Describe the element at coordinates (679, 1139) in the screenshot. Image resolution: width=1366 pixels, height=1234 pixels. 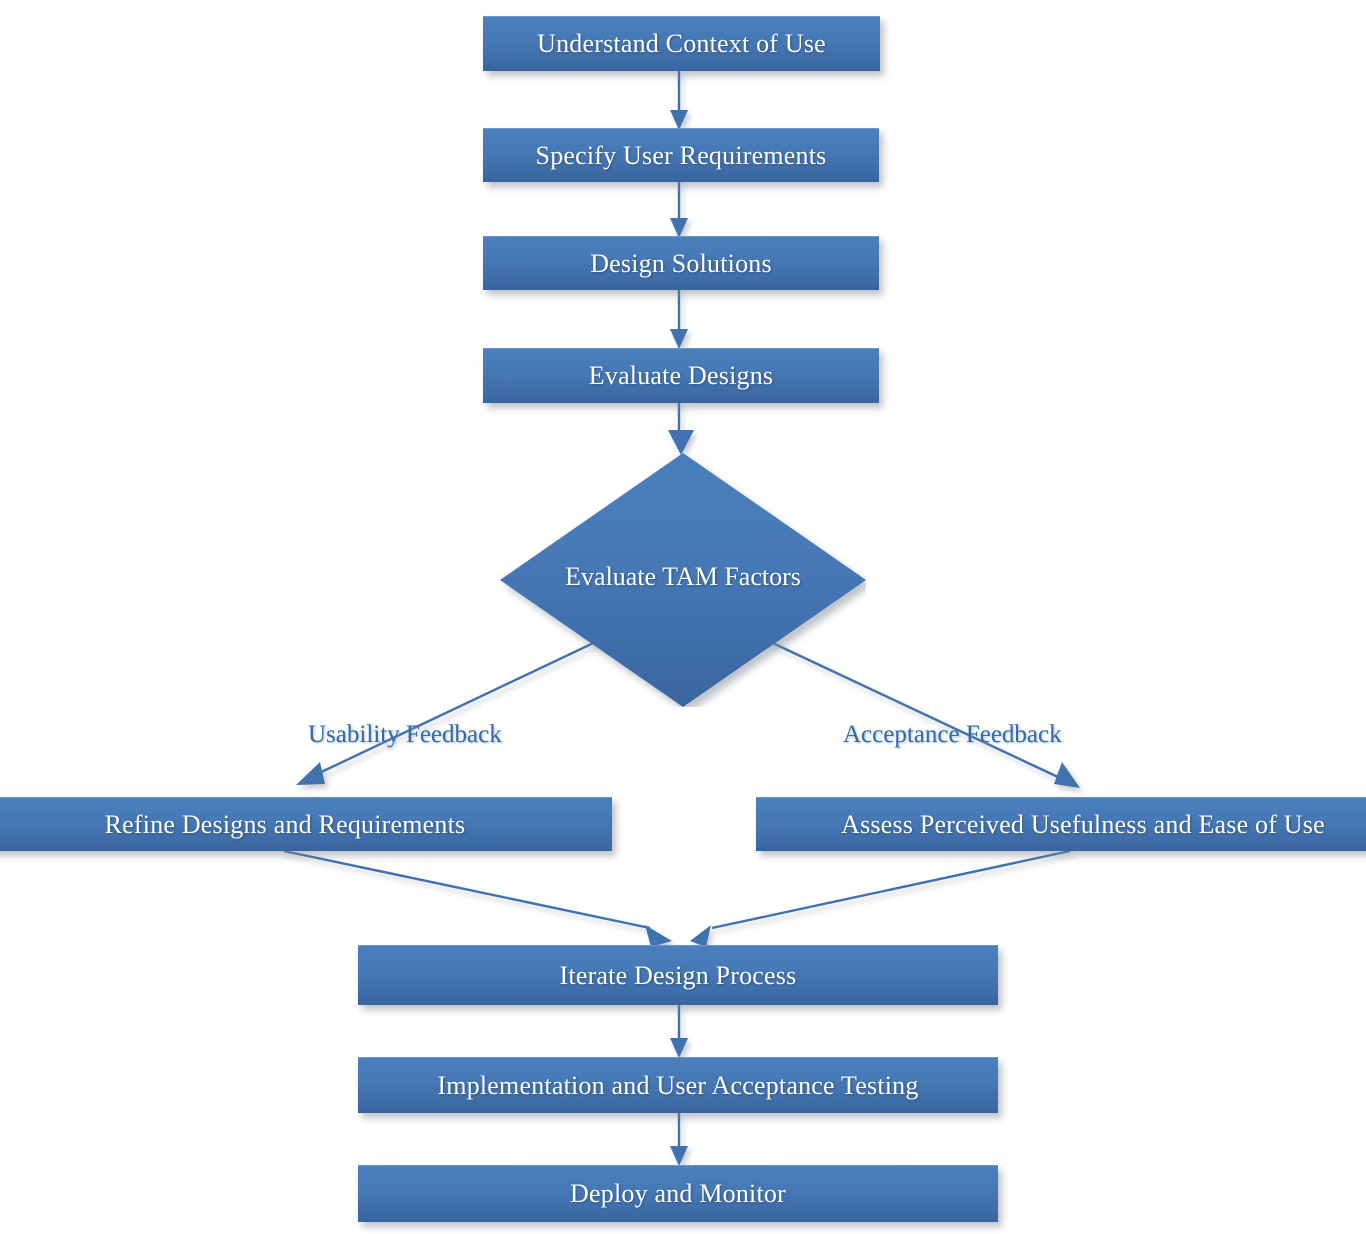
I see `connector-implementation-to-deploy` at that location.